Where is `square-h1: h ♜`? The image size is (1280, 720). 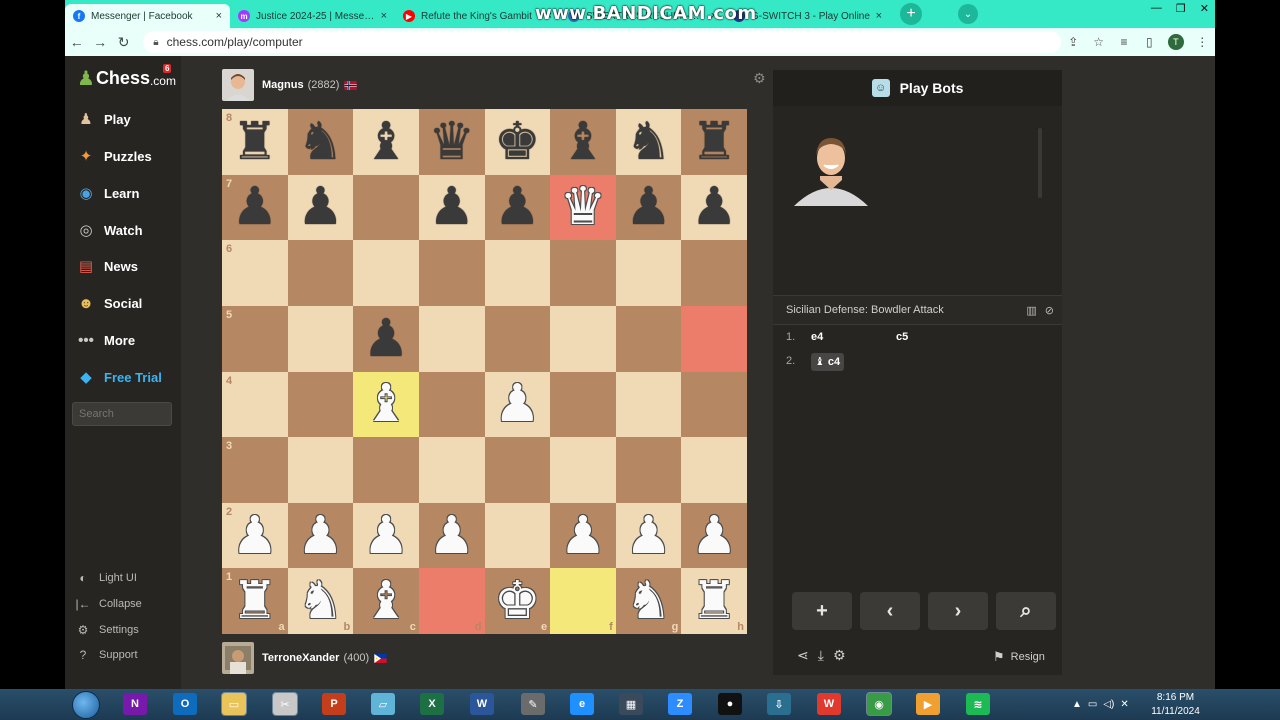
square-h1: h ♜ is located at coordinates (714, 601).